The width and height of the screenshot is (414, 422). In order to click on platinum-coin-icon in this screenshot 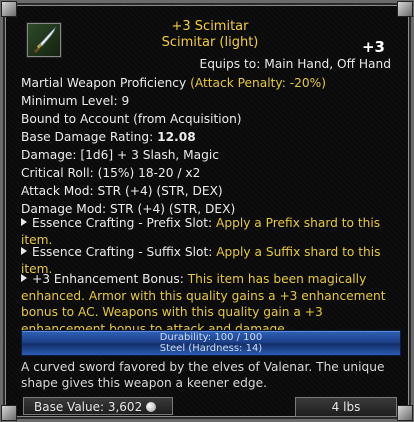, I will do `click(151, 407)`.